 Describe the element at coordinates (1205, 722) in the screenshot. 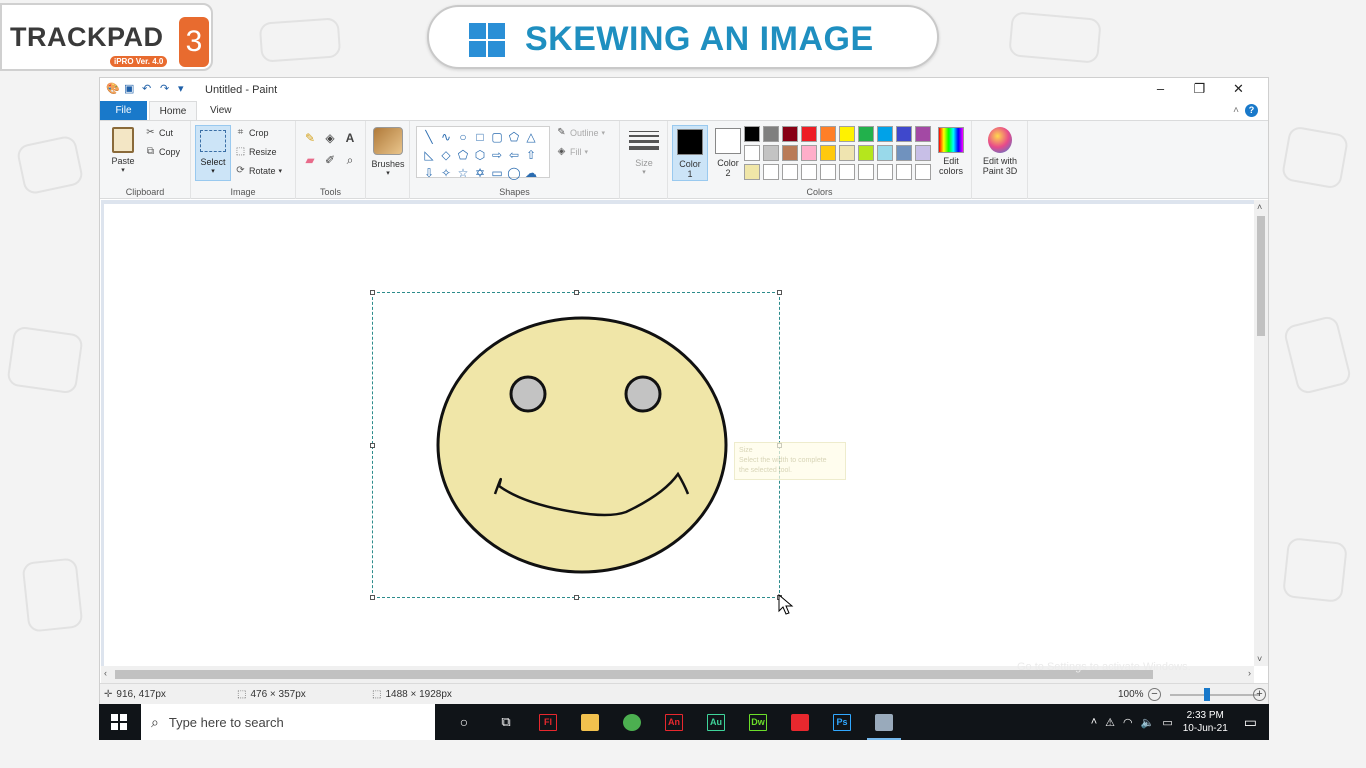

I see `clock: 2:33 PM 10-Jun-21` at that location.